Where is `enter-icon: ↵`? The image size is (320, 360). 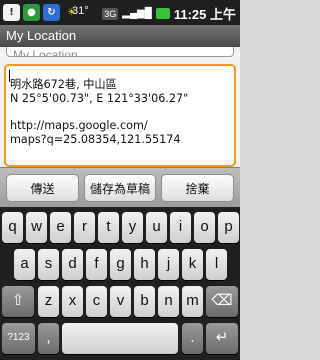 enter-icon: ↵ is located at coordinates (222, 337).